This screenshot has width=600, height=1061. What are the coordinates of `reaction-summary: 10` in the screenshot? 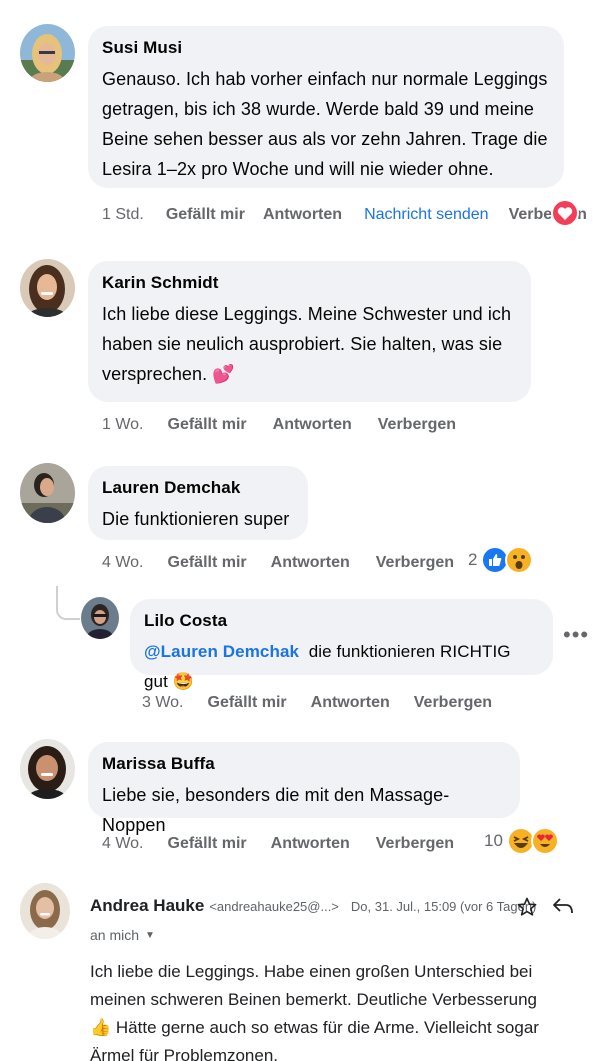 It's located at (521, 841).